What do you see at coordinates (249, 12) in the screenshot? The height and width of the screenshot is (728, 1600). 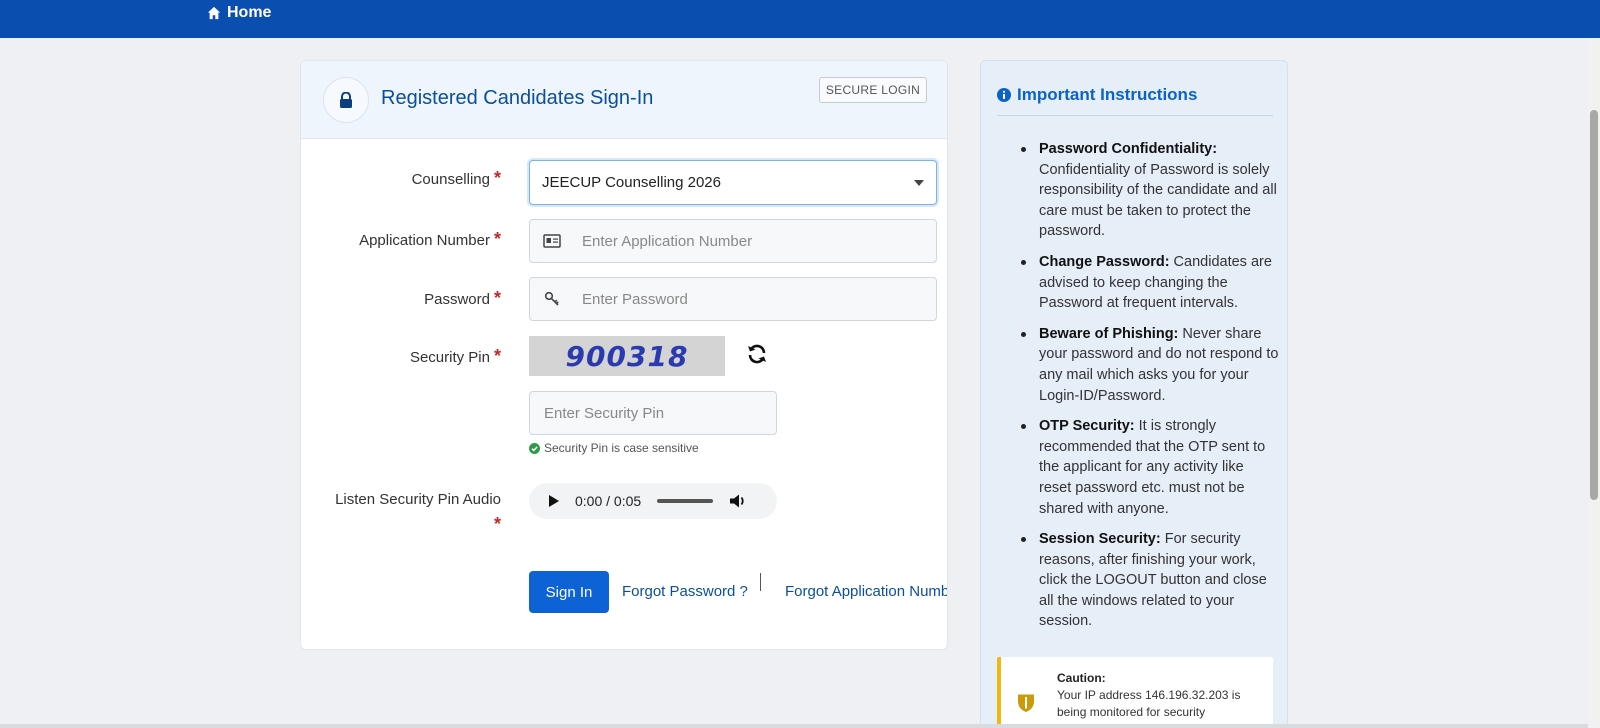 I see `home-label: Home` at bounding box center [249, 12].